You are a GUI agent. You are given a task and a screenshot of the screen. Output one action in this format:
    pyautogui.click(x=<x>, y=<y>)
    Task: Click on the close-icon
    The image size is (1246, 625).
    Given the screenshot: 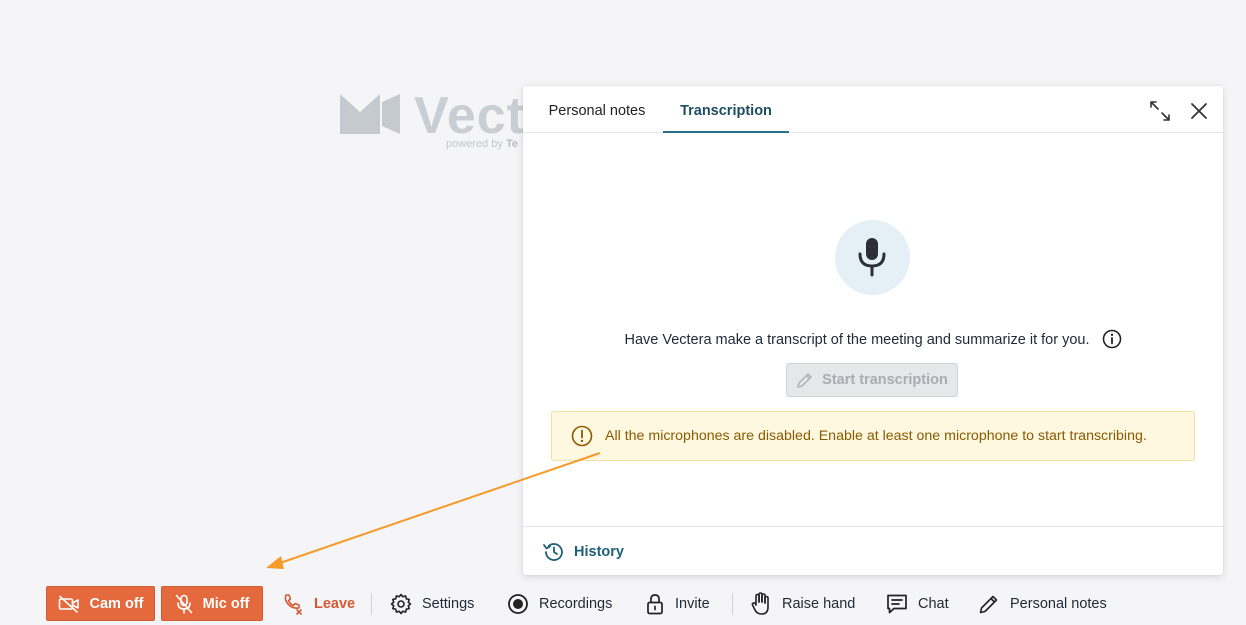 What is the action you would take?
    pyautogui.click(x=1199, y=111)
    